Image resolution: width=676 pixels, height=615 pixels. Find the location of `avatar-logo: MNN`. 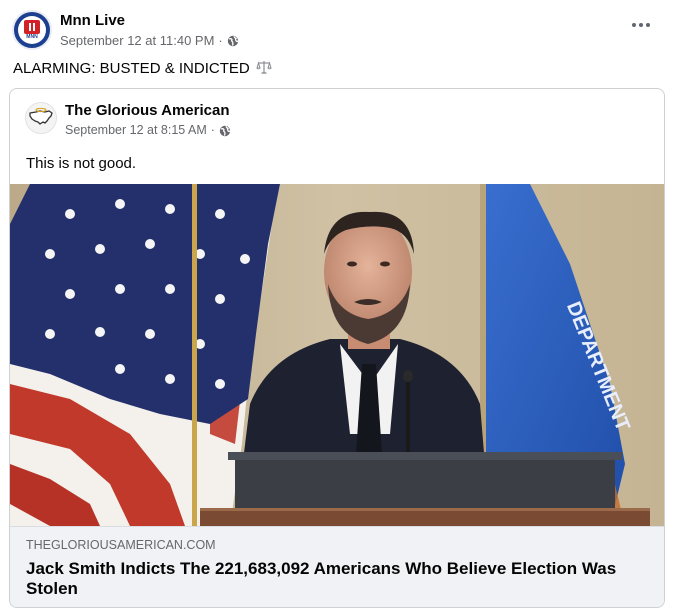

avatar-logo: MNN is located at coordinates (32, 30).